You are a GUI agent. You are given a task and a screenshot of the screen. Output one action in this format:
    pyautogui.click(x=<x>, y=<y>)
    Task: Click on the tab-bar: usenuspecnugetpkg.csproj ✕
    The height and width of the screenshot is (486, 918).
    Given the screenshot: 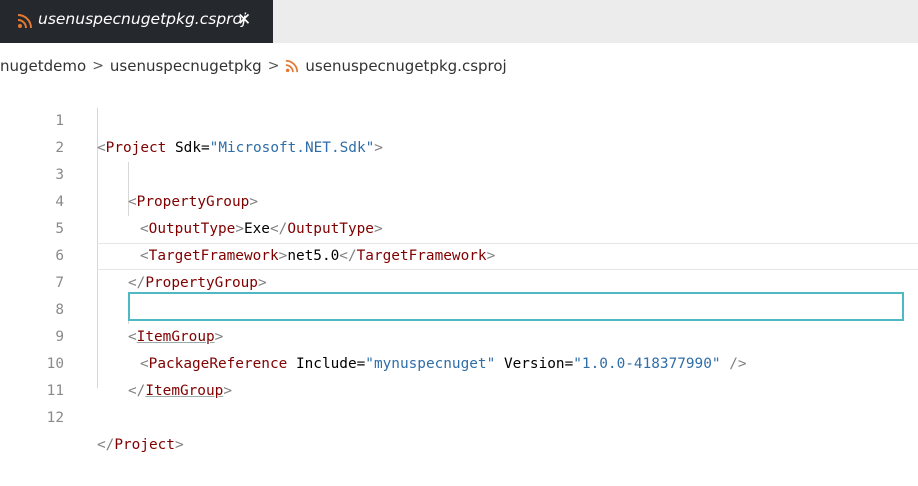 What is the action you would take?
    pyautogui.click(x=459, y=21)
    